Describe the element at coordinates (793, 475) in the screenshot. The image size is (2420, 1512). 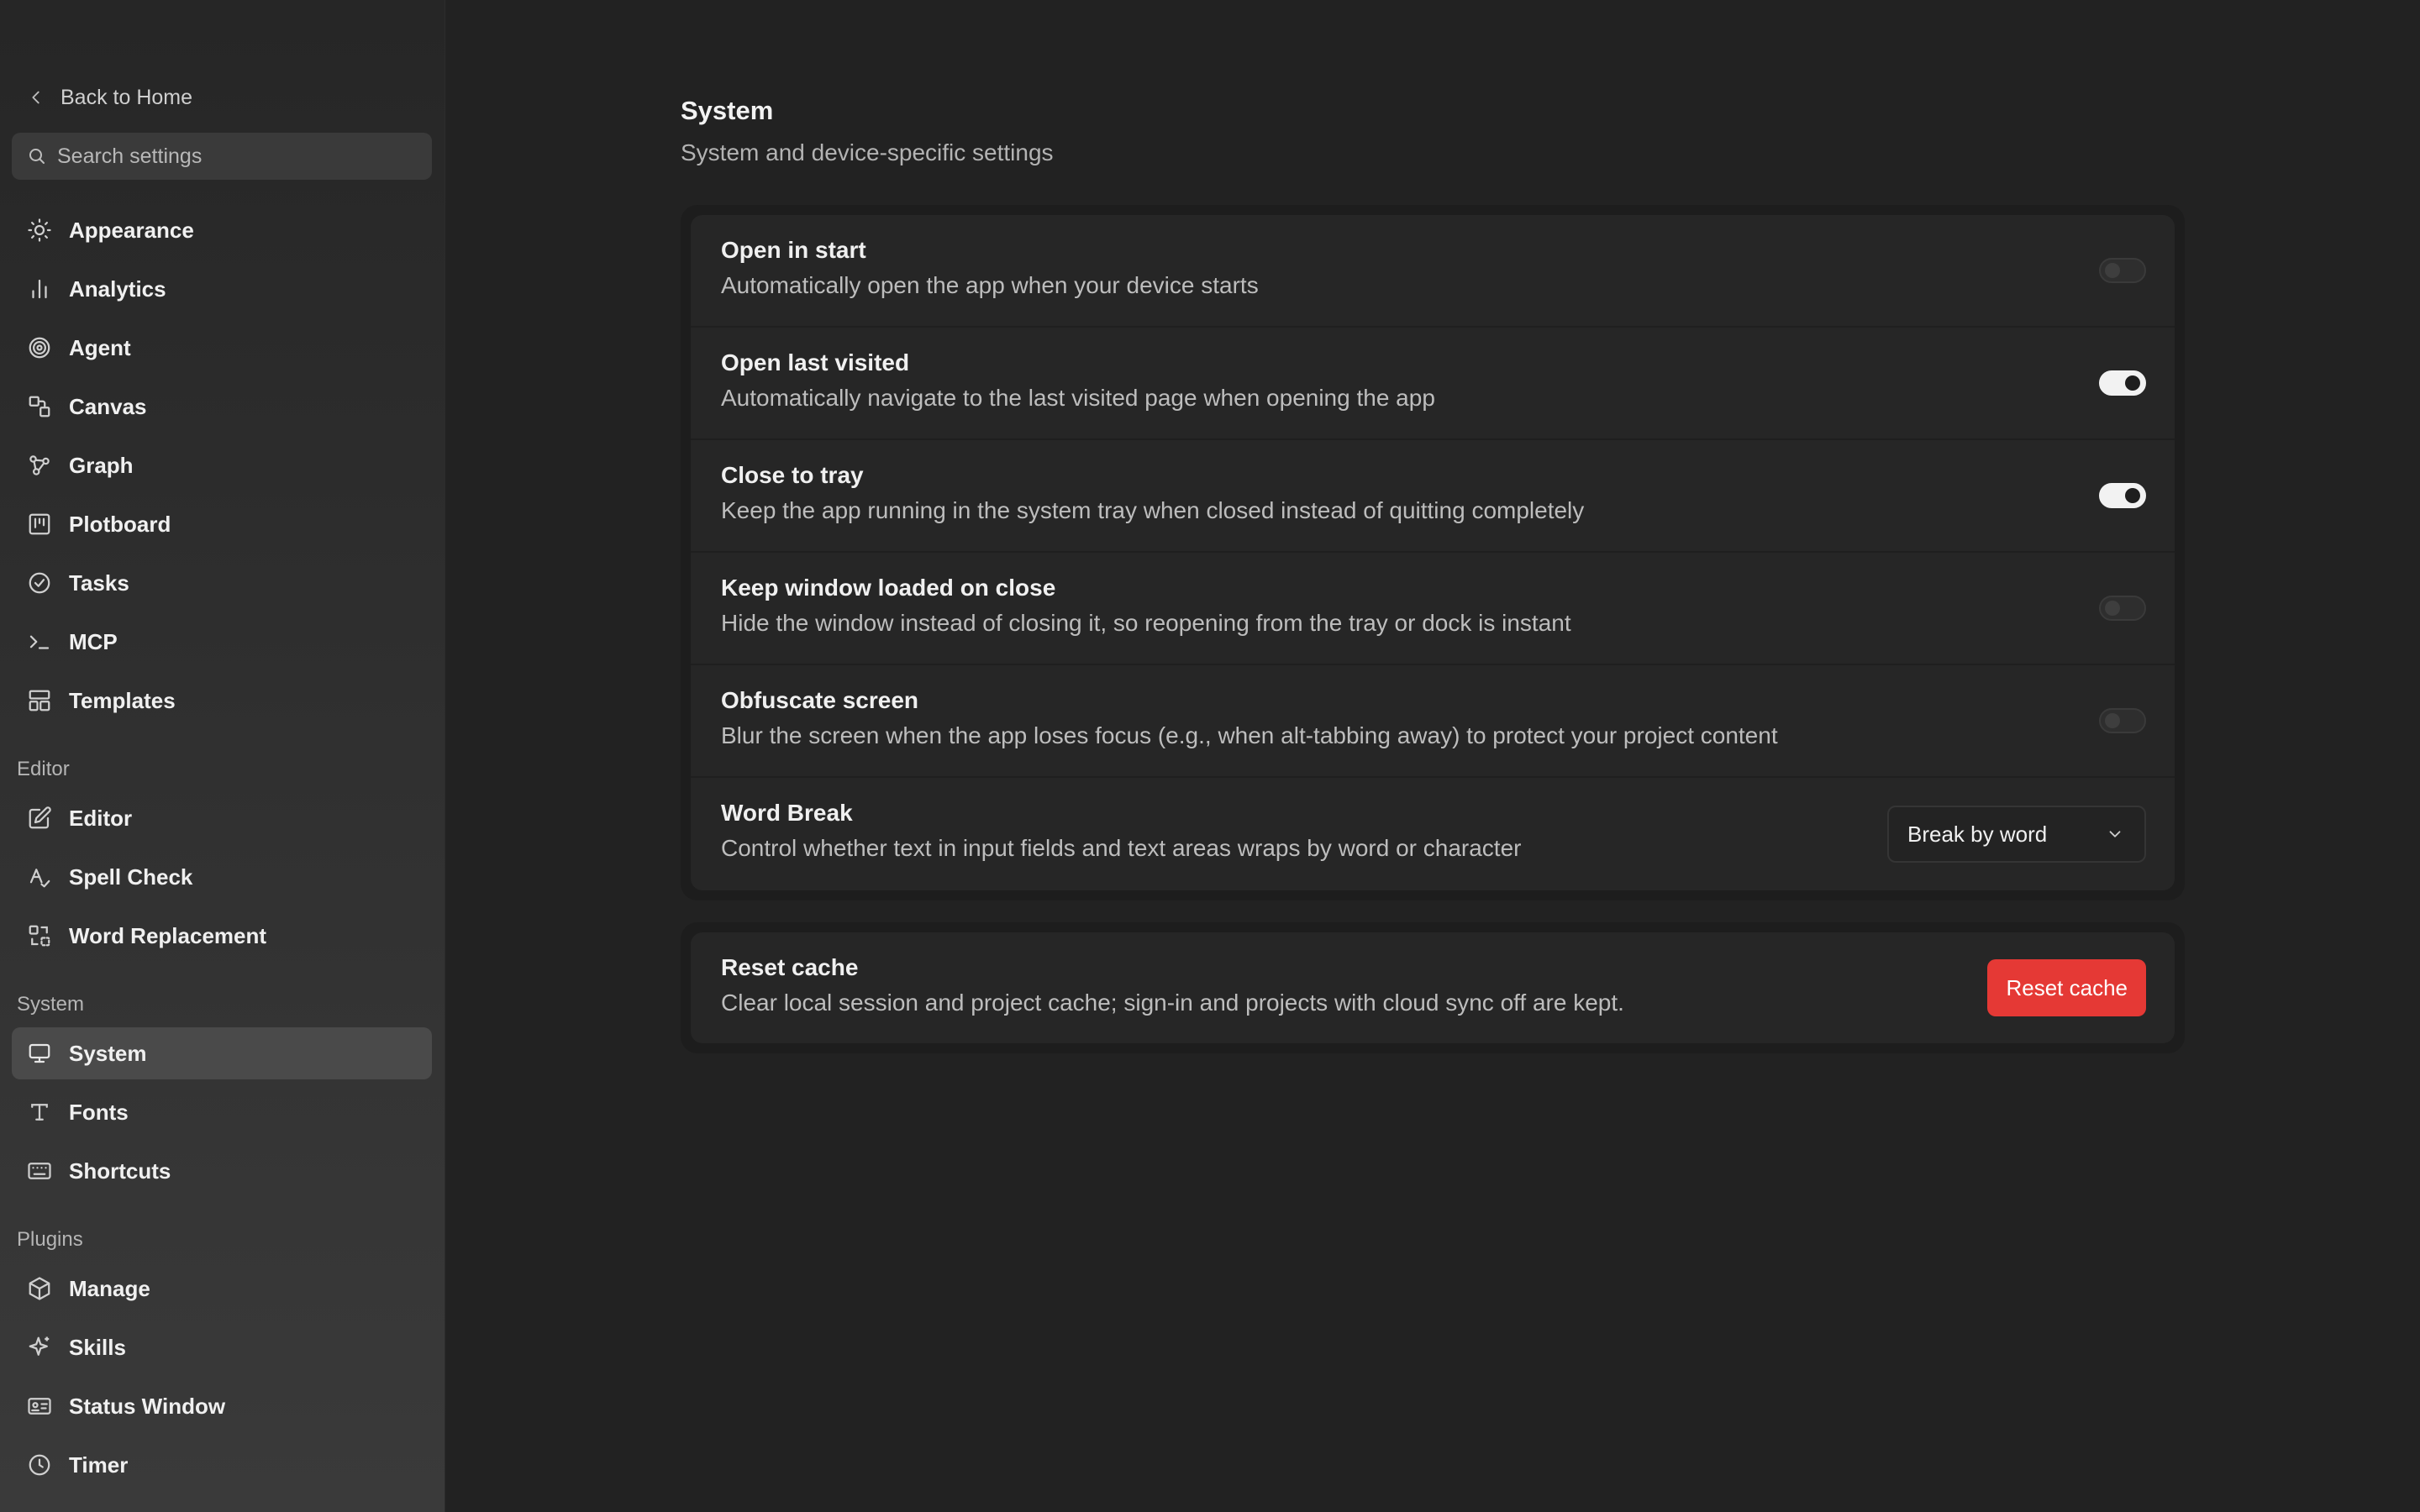
I see `setting-title: Close to tray` at that location.